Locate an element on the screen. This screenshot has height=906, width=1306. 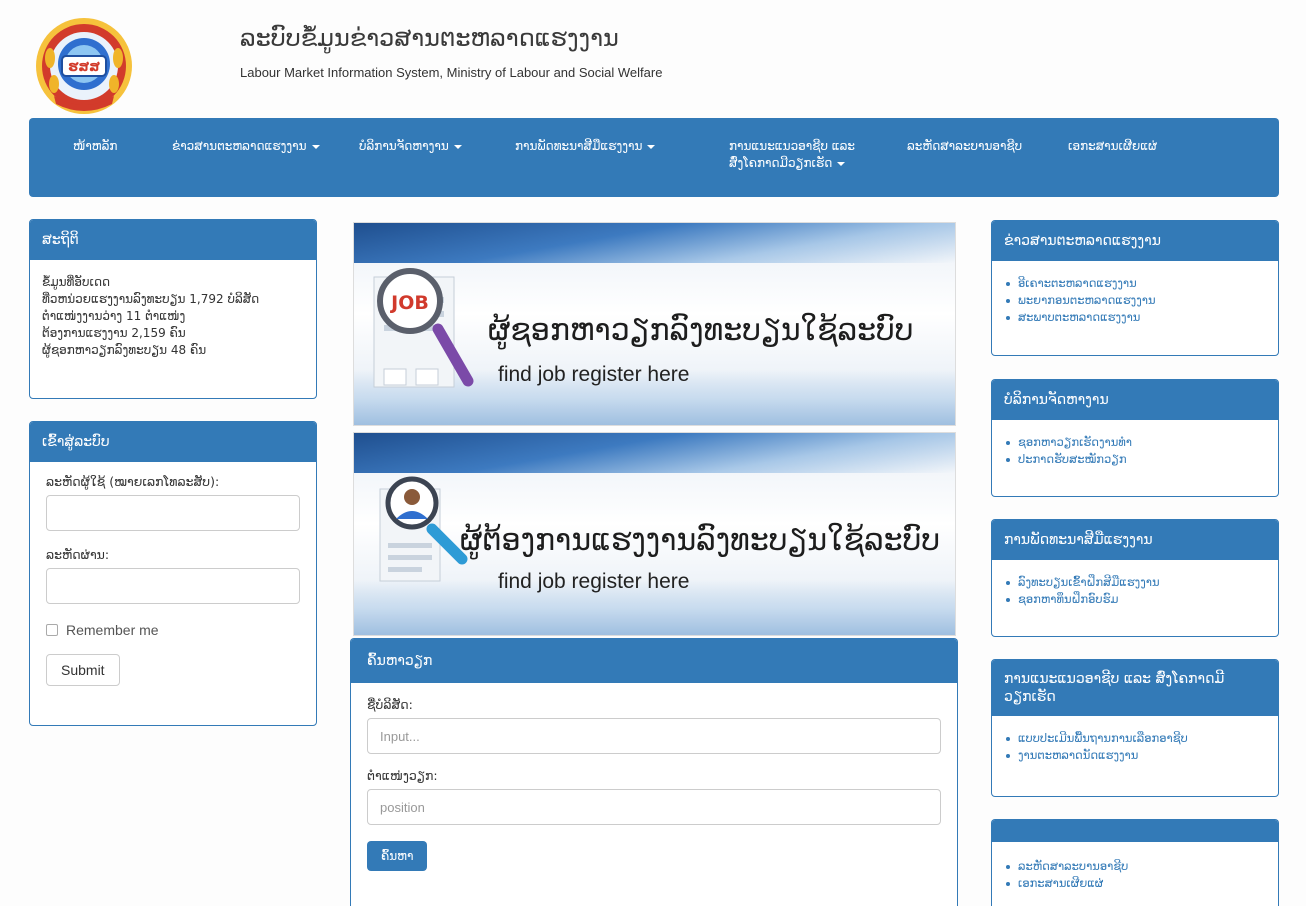
jobseeker-banner-title: ຜູ້ຊອກຫາວຽກລົງທະບຽນໃຊ້ລະບົບ is located at coordinates (701, 330).